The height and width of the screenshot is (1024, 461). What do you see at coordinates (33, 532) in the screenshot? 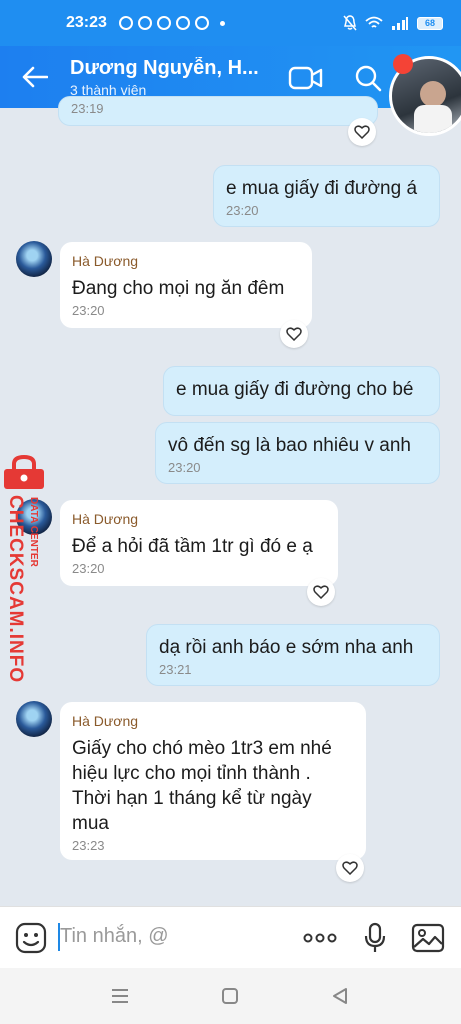
I see `watermark-subtext: DATA CENTER` at bounding box center [33, 532].